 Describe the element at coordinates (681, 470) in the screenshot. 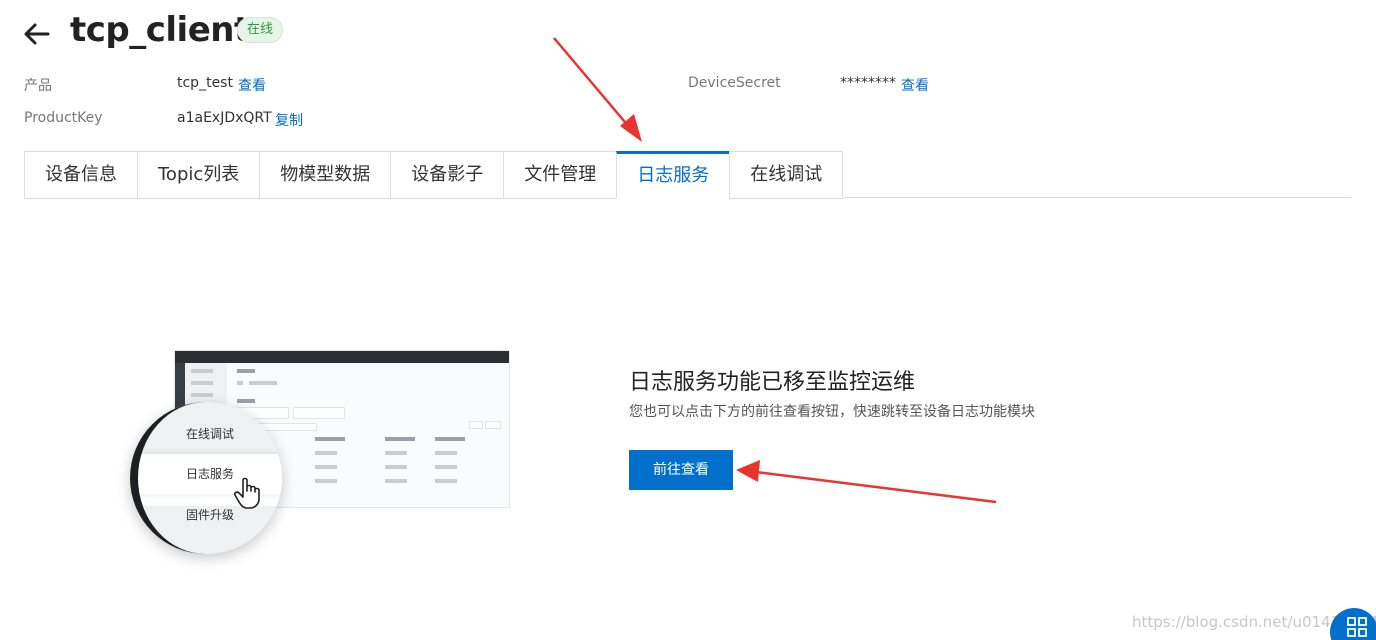

I see `go-view-button: 前往查看` at that location.